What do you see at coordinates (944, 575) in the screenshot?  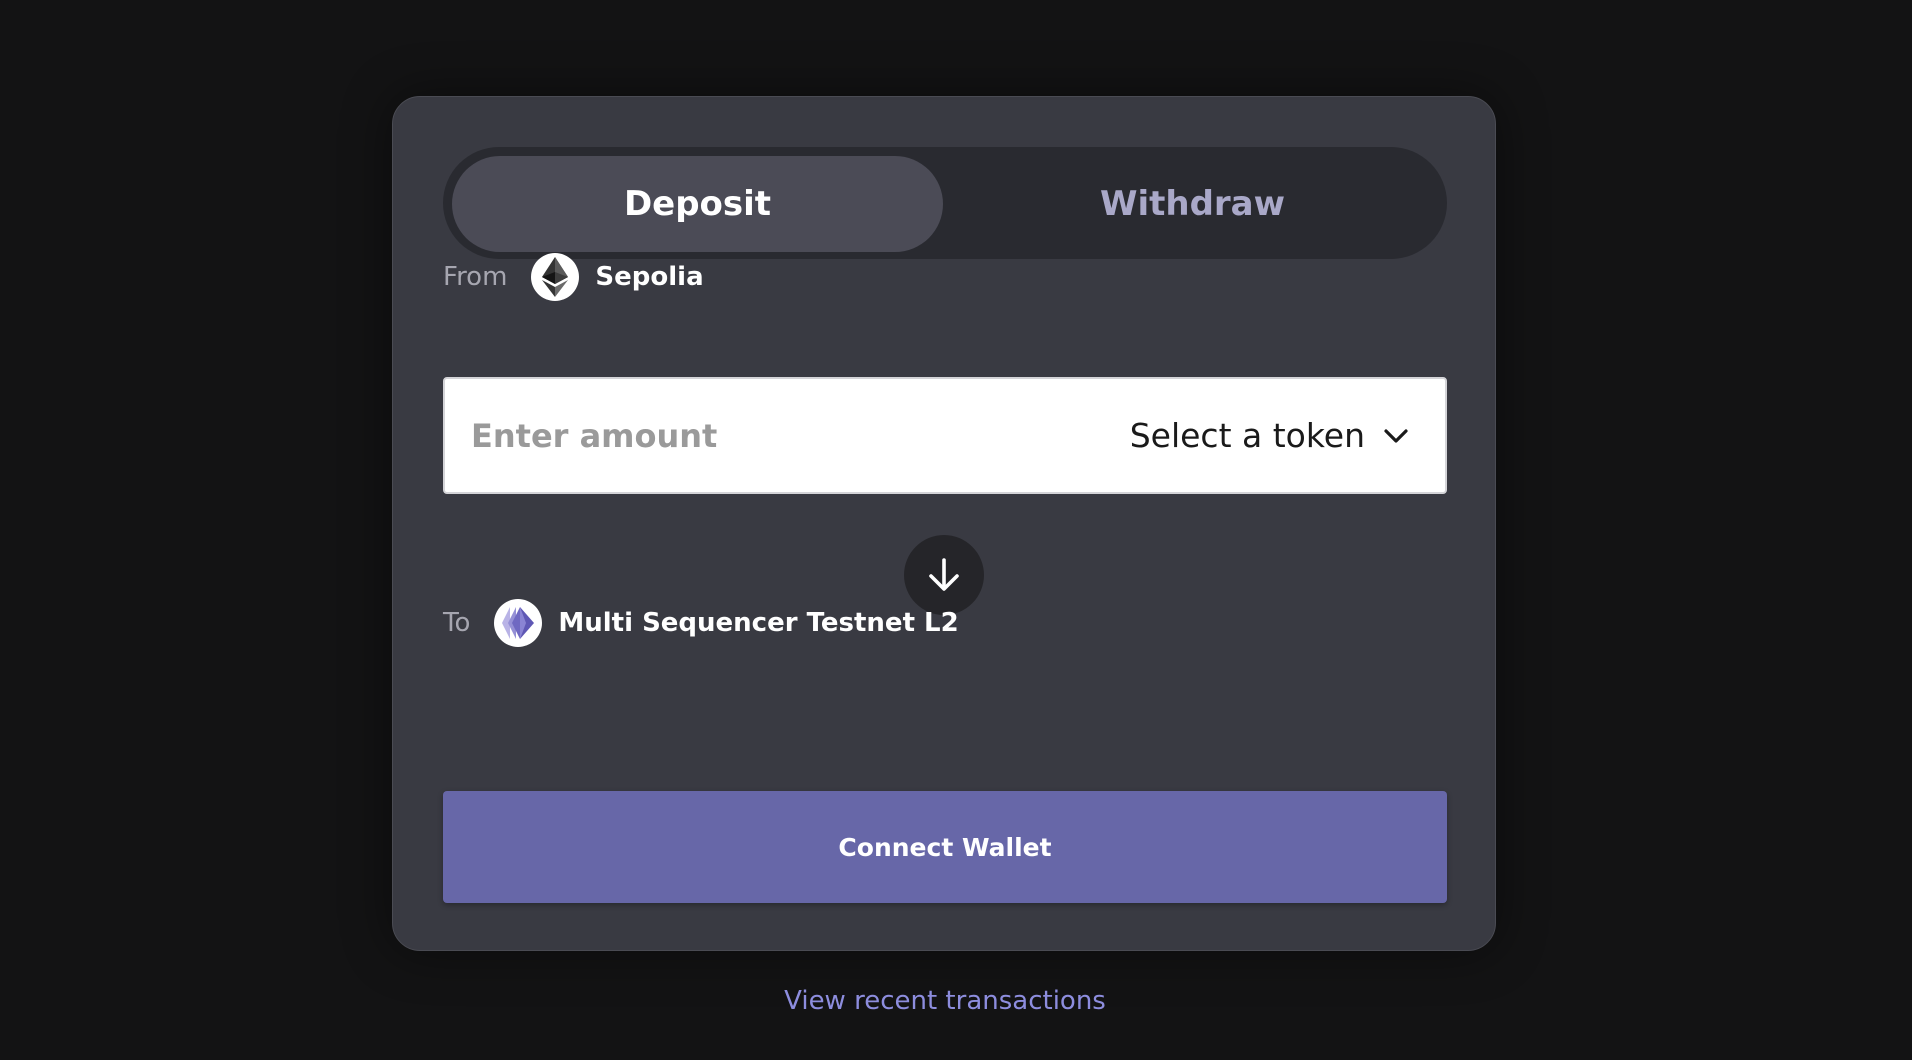 I see `arrow-down-icon` at bounding box center [944, 575].